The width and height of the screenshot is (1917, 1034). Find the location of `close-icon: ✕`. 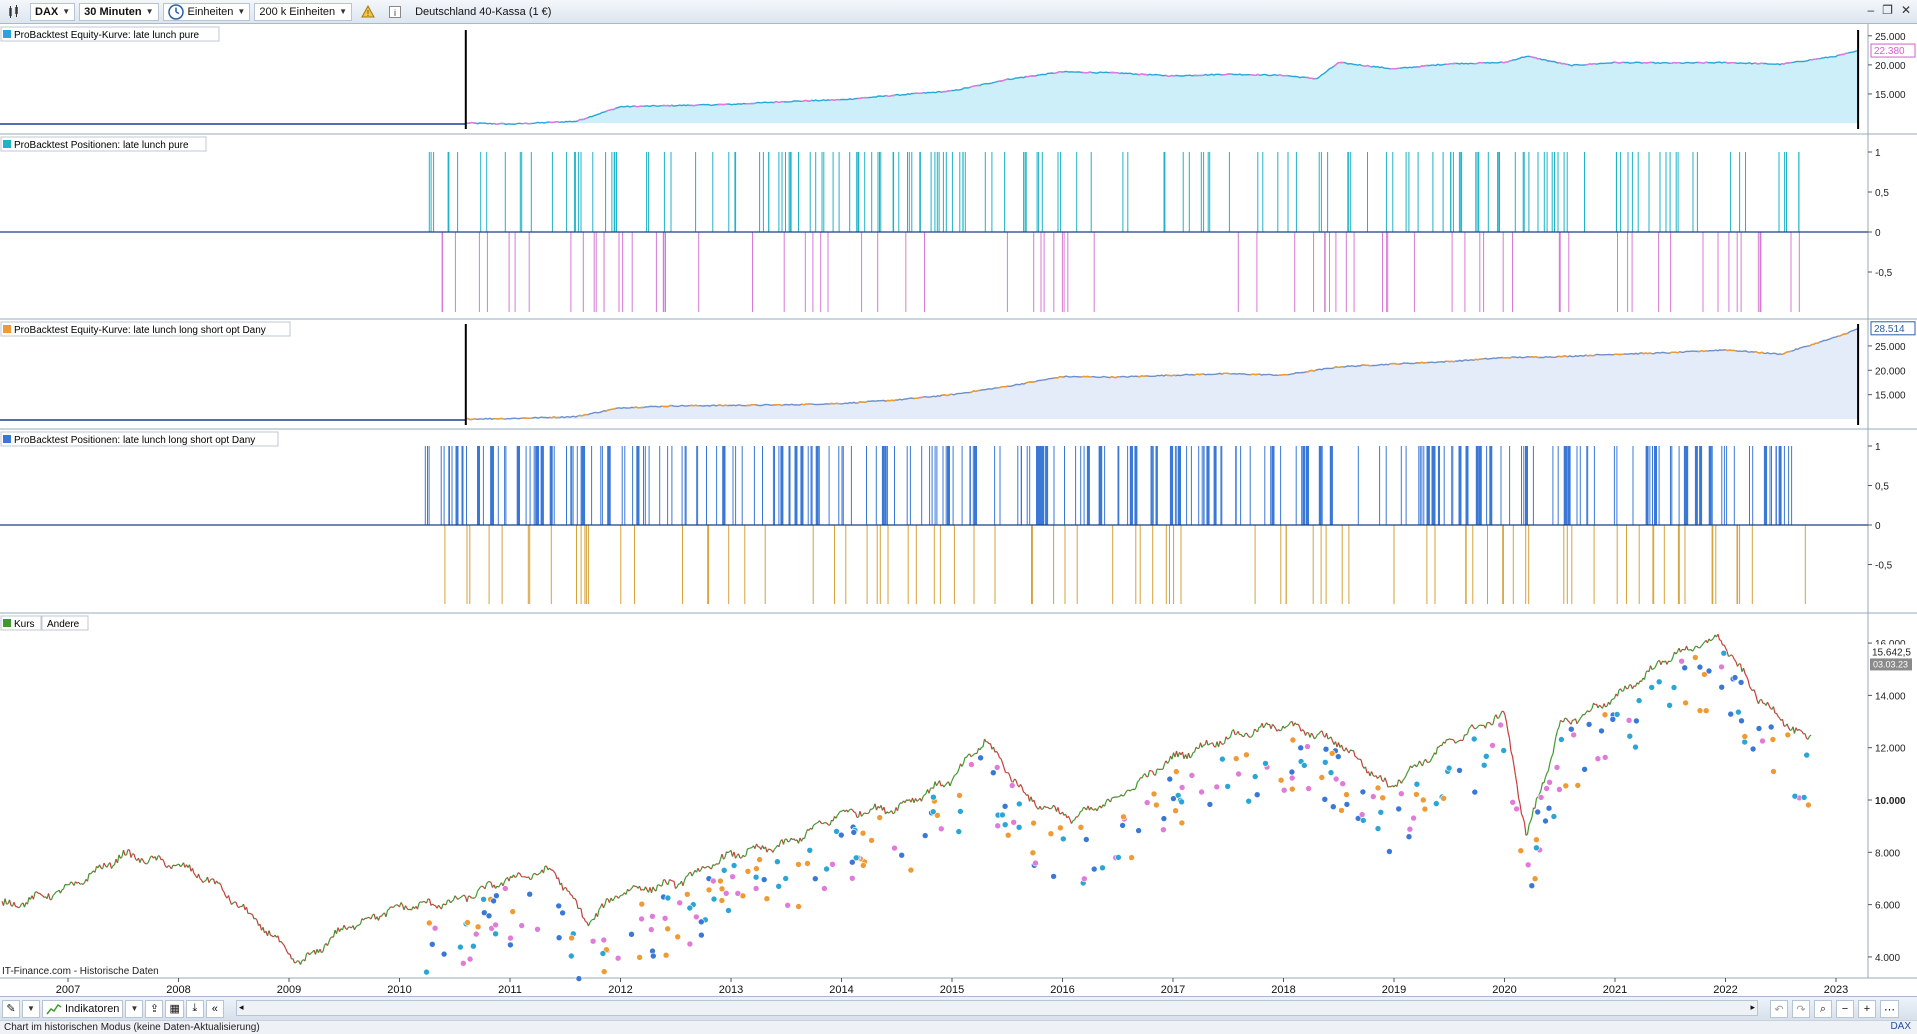

close-icon: ✕ is located at coordinates (1906, 10).